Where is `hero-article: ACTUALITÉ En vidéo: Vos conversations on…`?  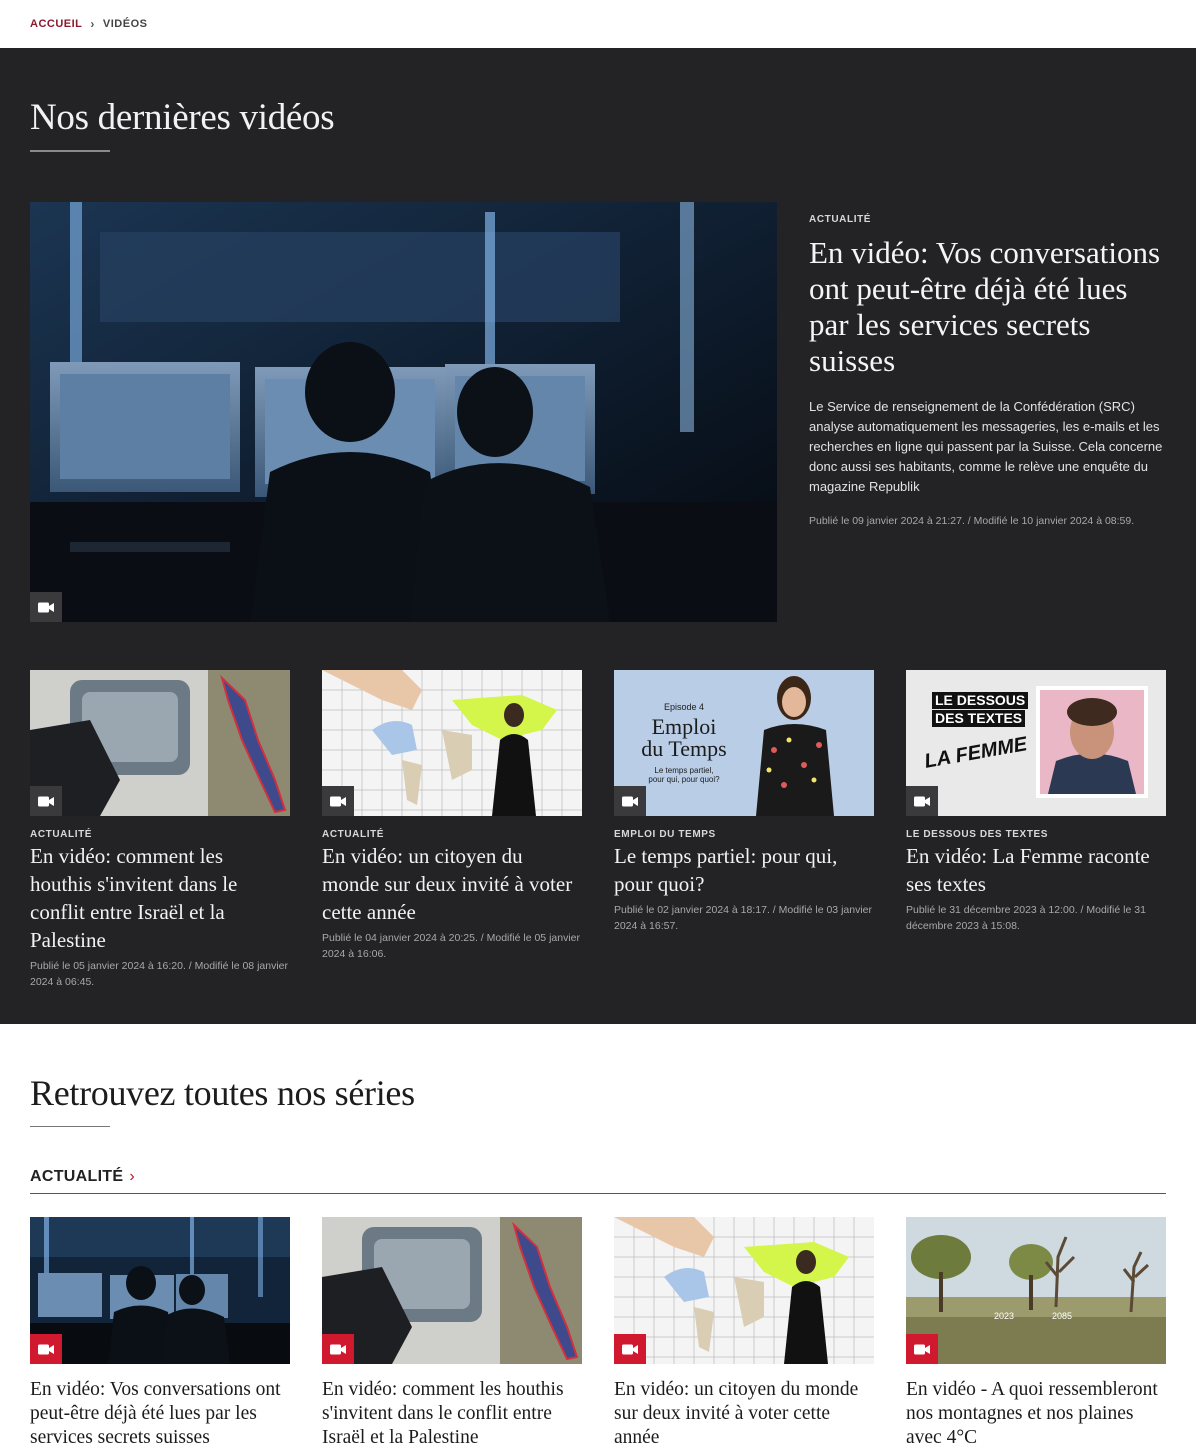 hero-article: ACTUALITÉ En vidéo: Vos conversations on… is located at coordinates (987, 365).